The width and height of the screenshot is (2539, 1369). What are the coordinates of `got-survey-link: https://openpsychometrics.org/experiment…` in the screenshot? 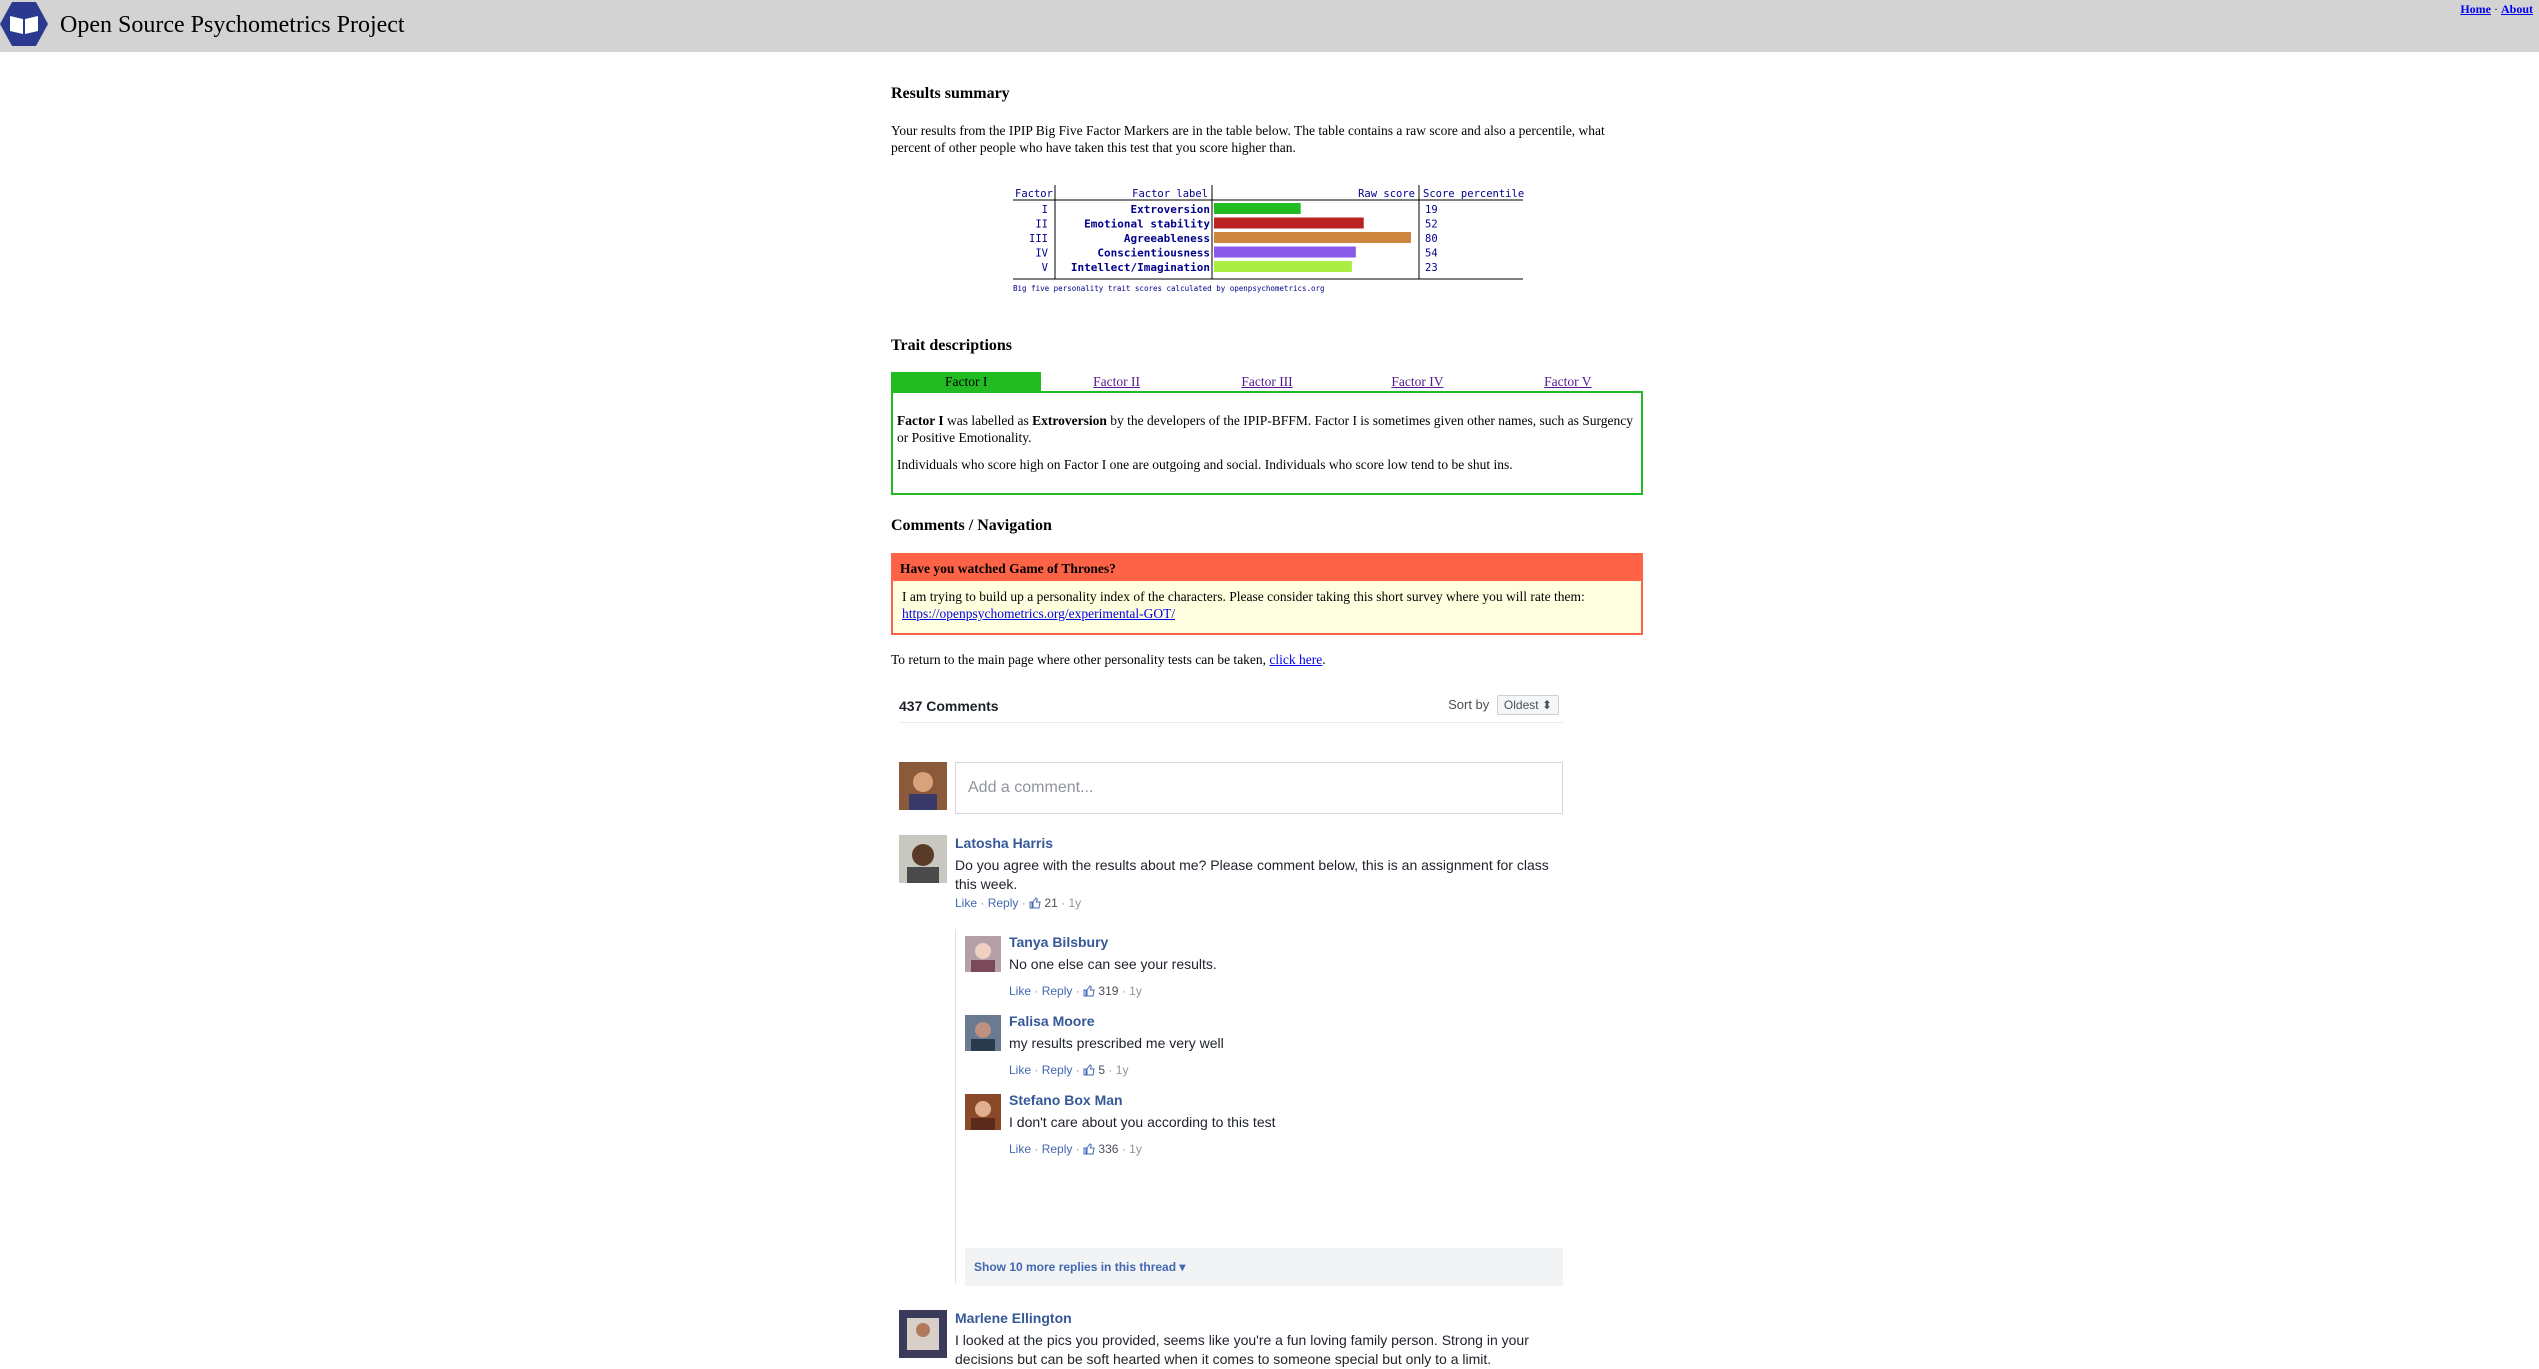 It's located at (1038, 613).